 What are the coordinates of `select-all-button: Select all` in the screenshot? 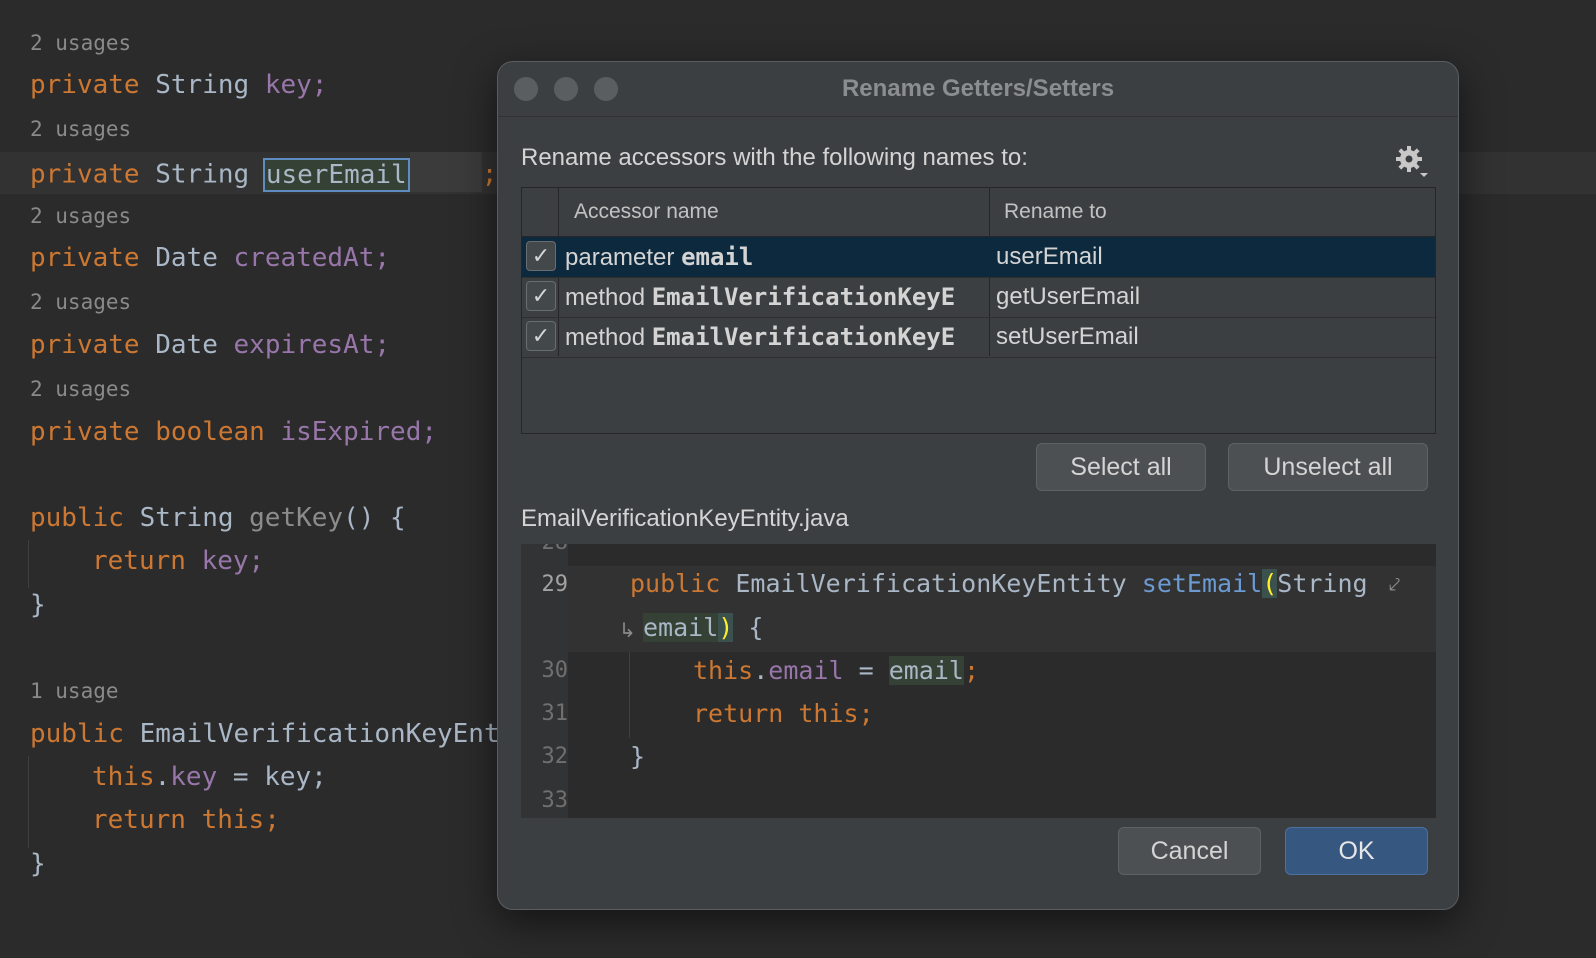 It's located at (1121, 467).